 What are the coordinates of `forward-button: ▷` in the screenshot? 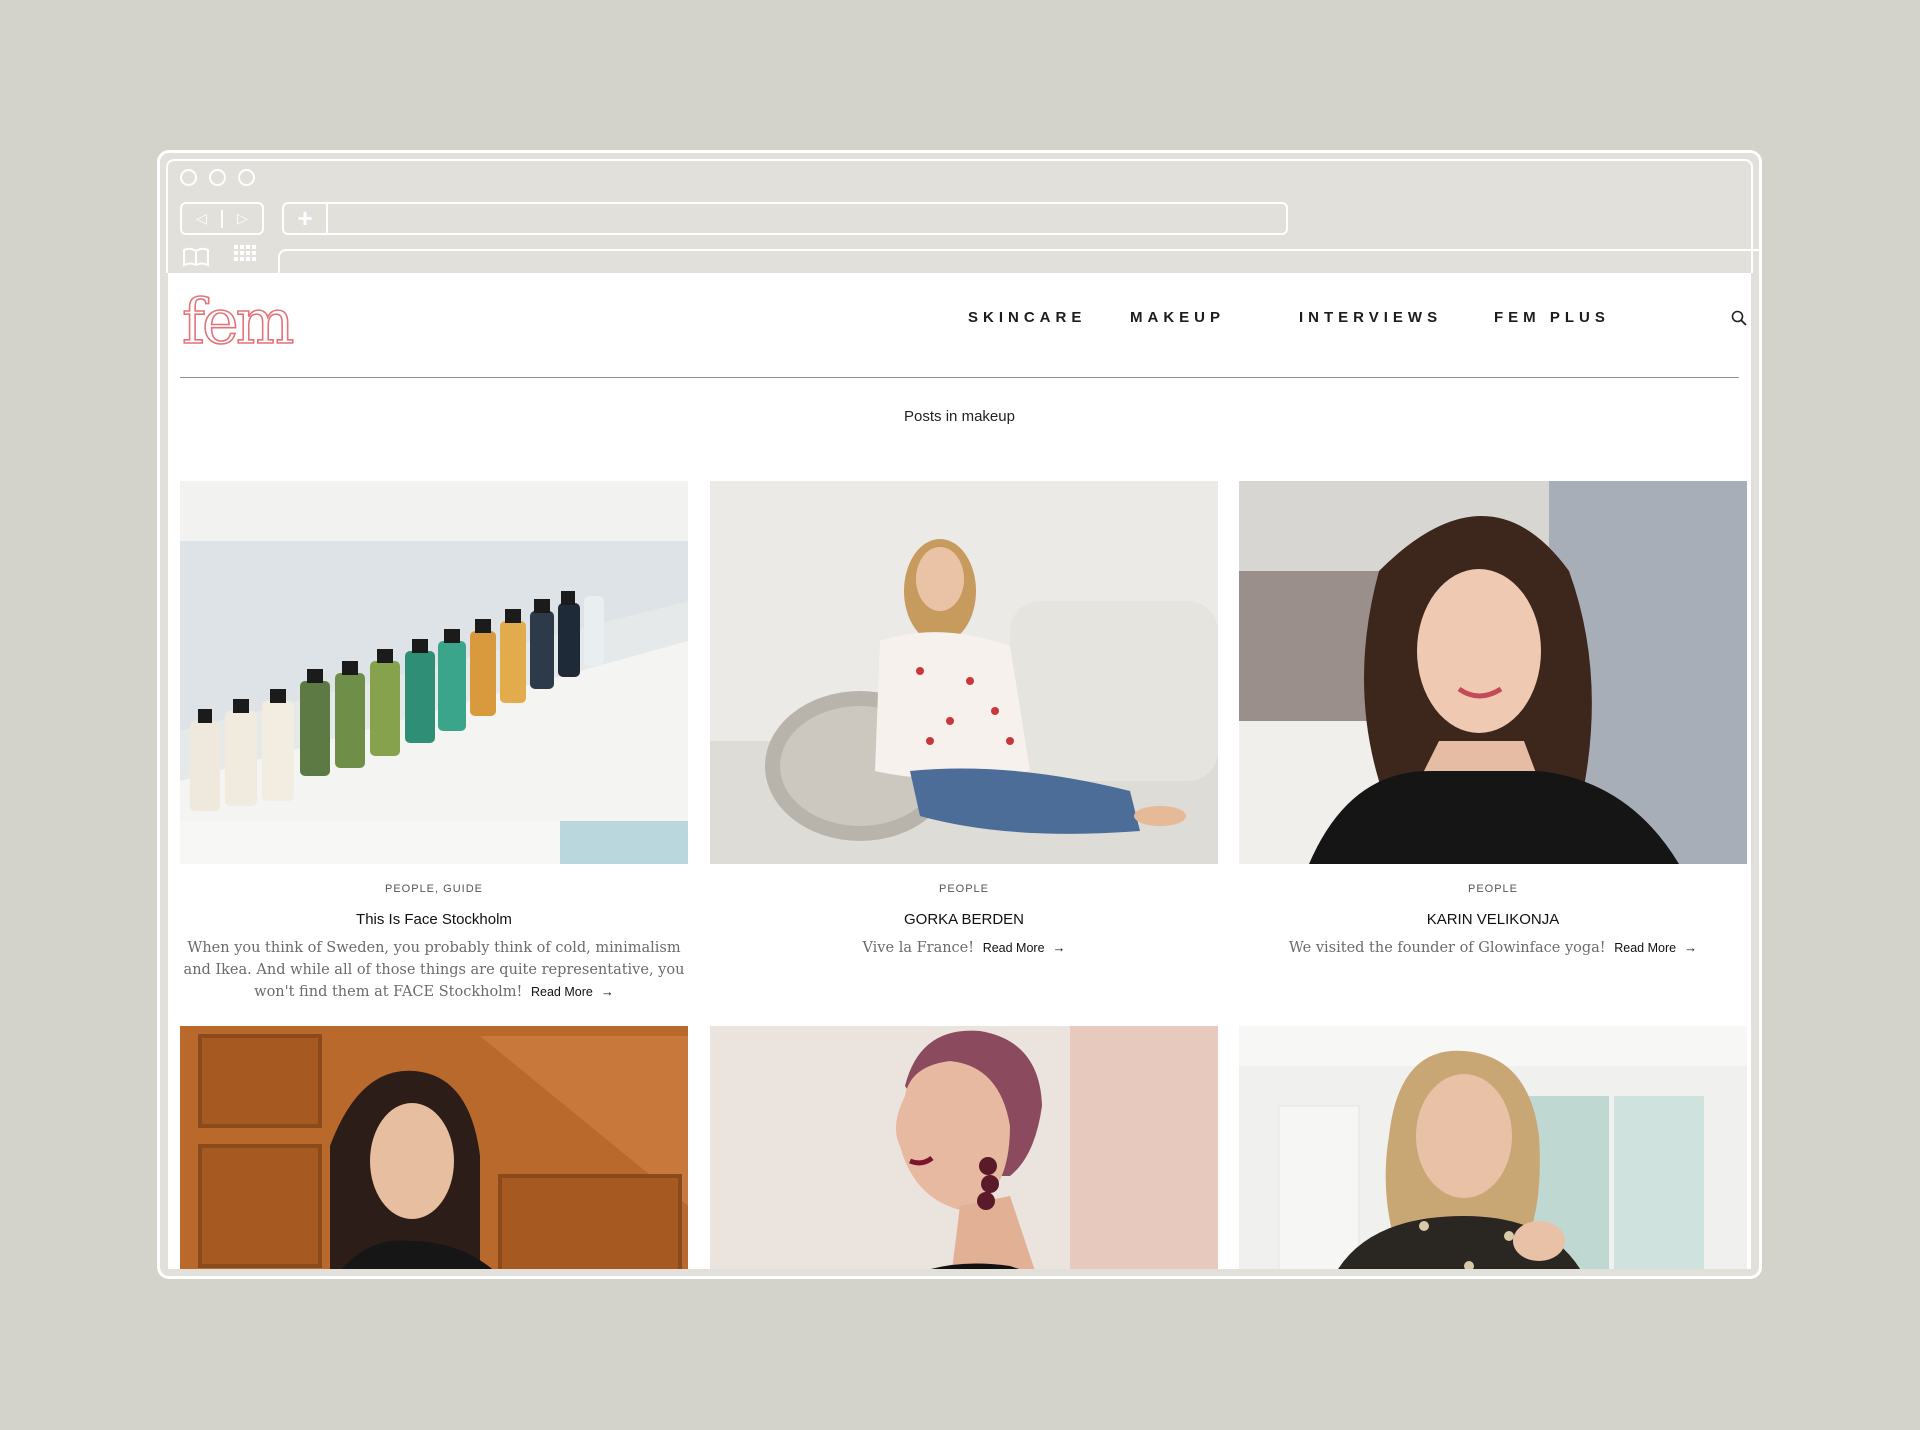 It's located at (242, 218).